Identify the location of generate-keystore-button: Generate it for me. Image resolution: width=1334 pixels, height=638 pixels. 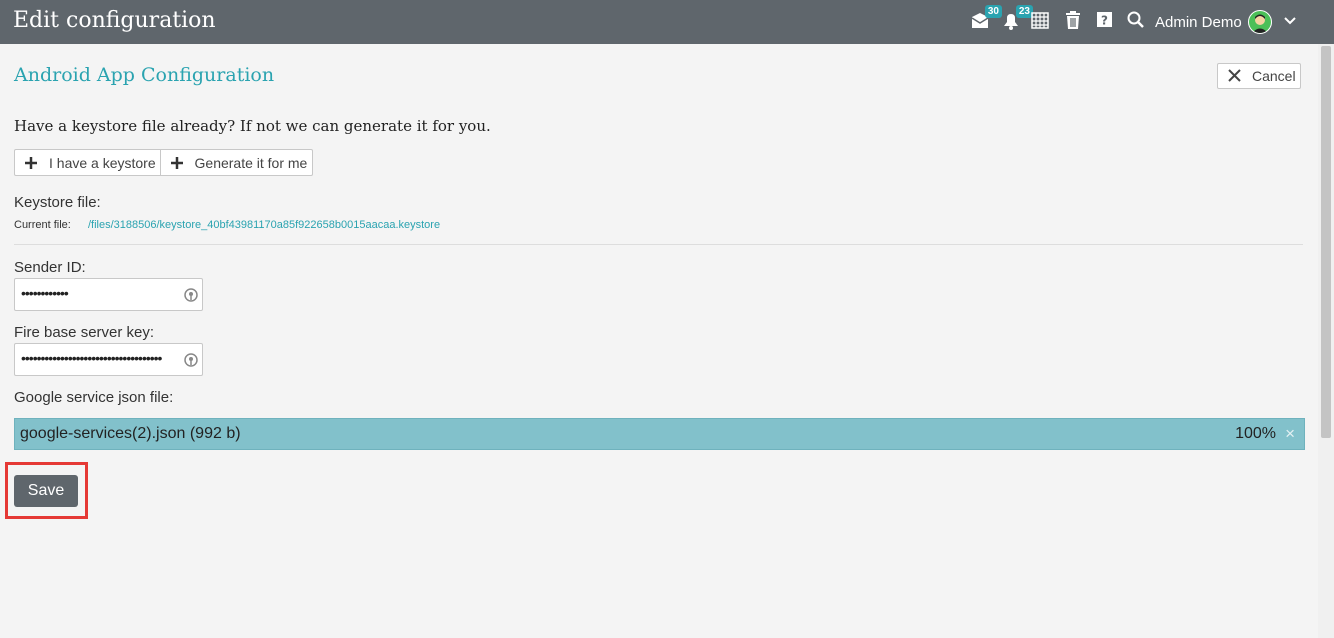
(236, 162).